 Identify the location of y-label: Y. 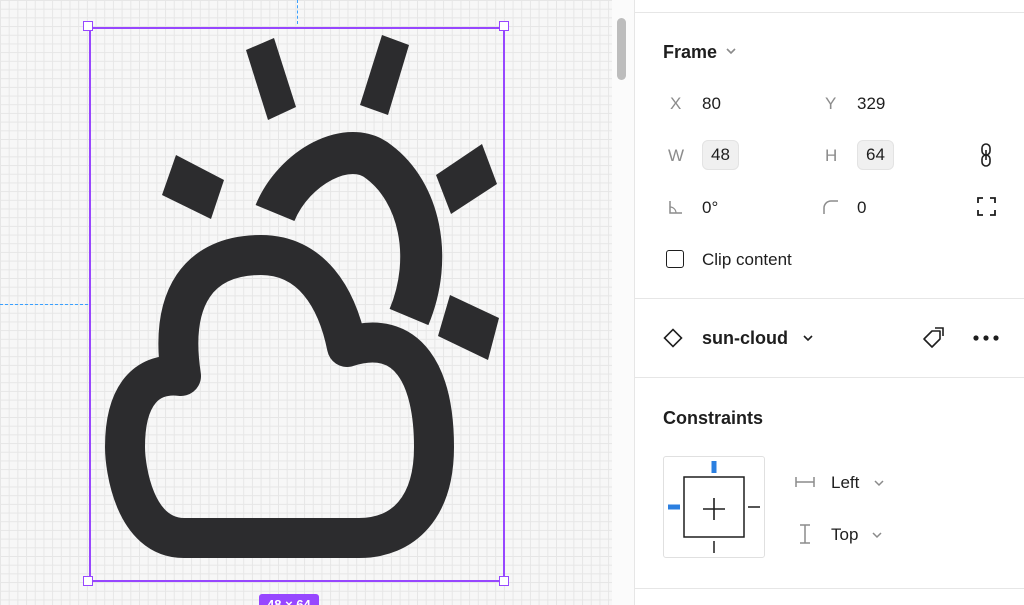
(831, 103).